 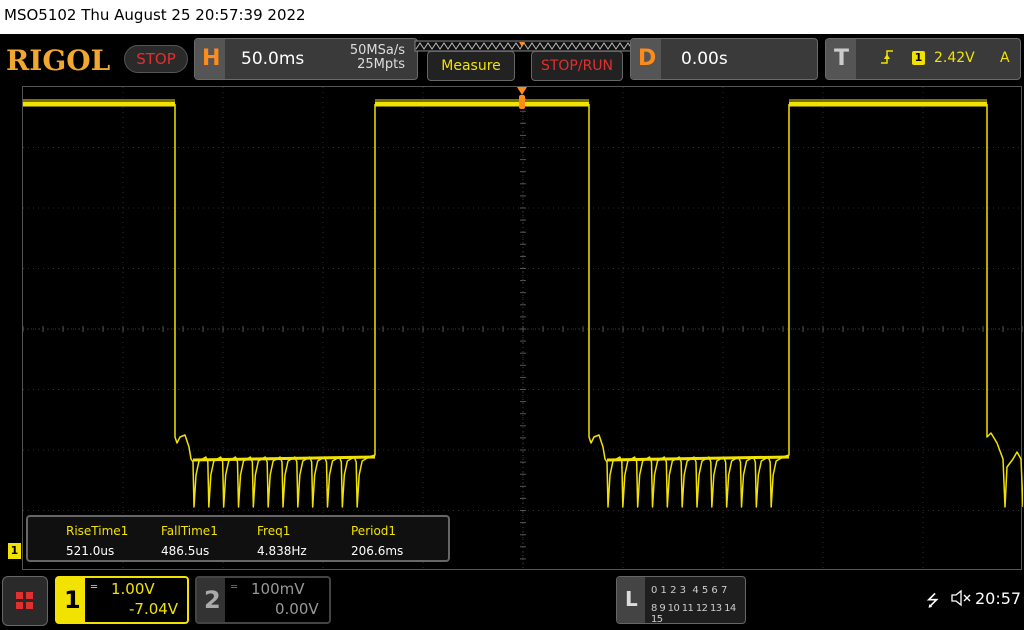 What do you see at coordinates (156, 59) in the screenshot?
I see `run-state-badge: STOP` at bounding box center [156, 59].